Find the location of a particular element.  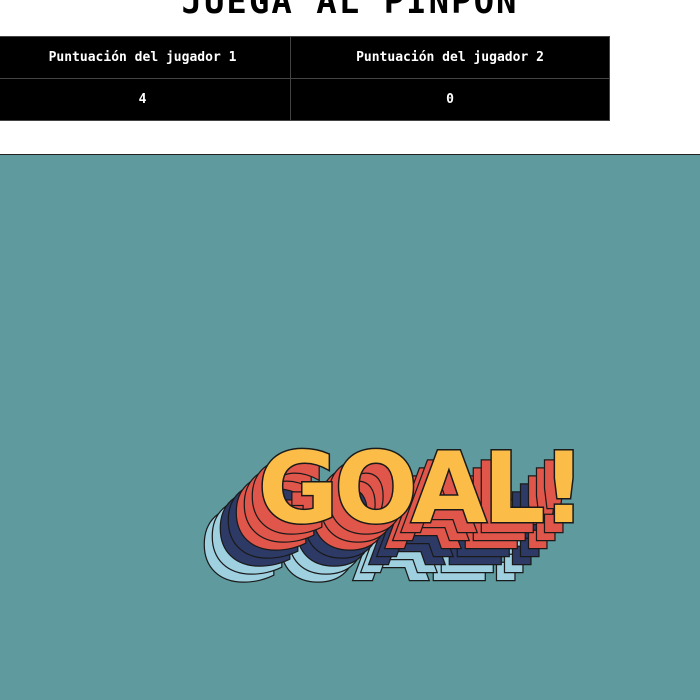

goal-text: GOAL! is located at coordinates (420, 489).